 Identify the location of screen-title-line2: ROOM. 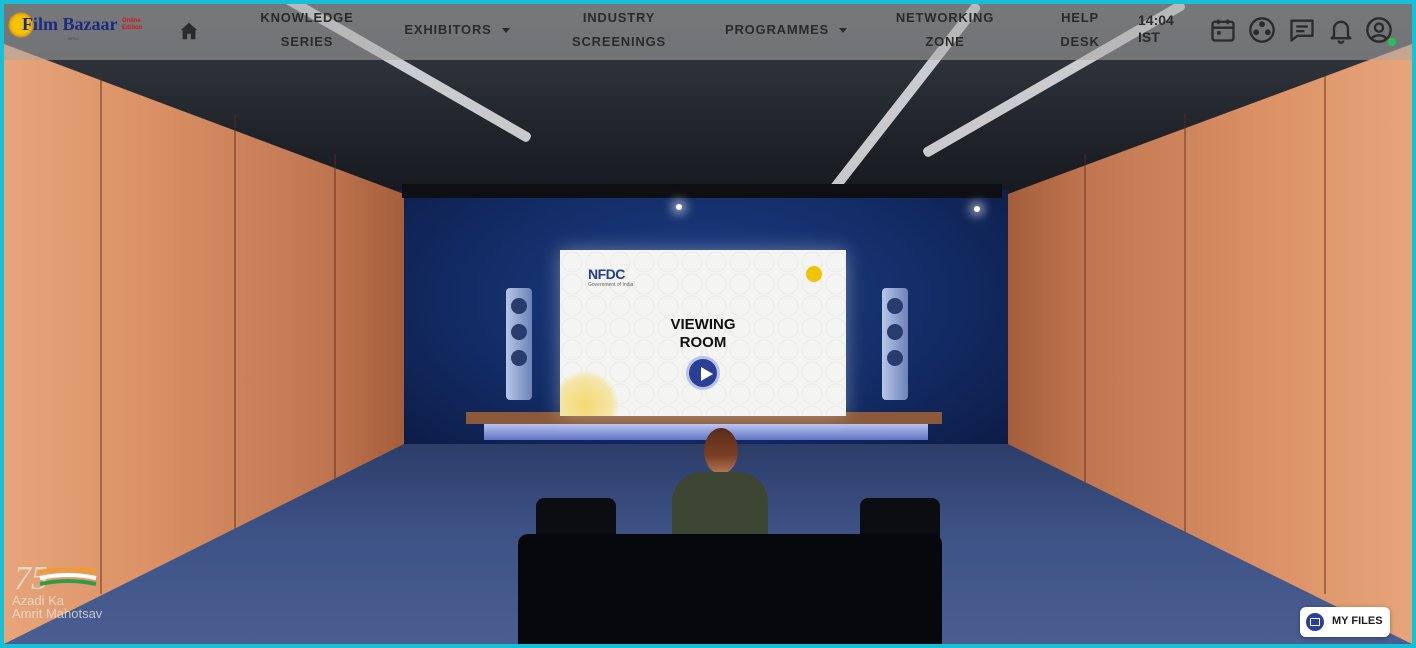
(703, 342).